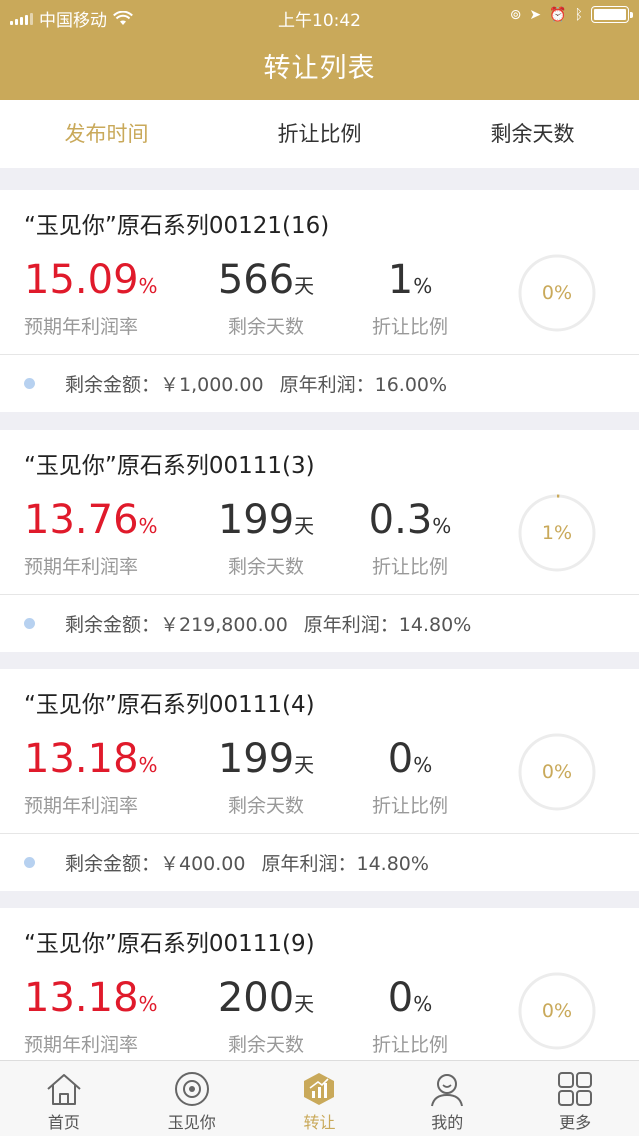 This screenshot has height=1136, width=639. I want to click on tabbar-mine: 我的, so click(447, 1098).